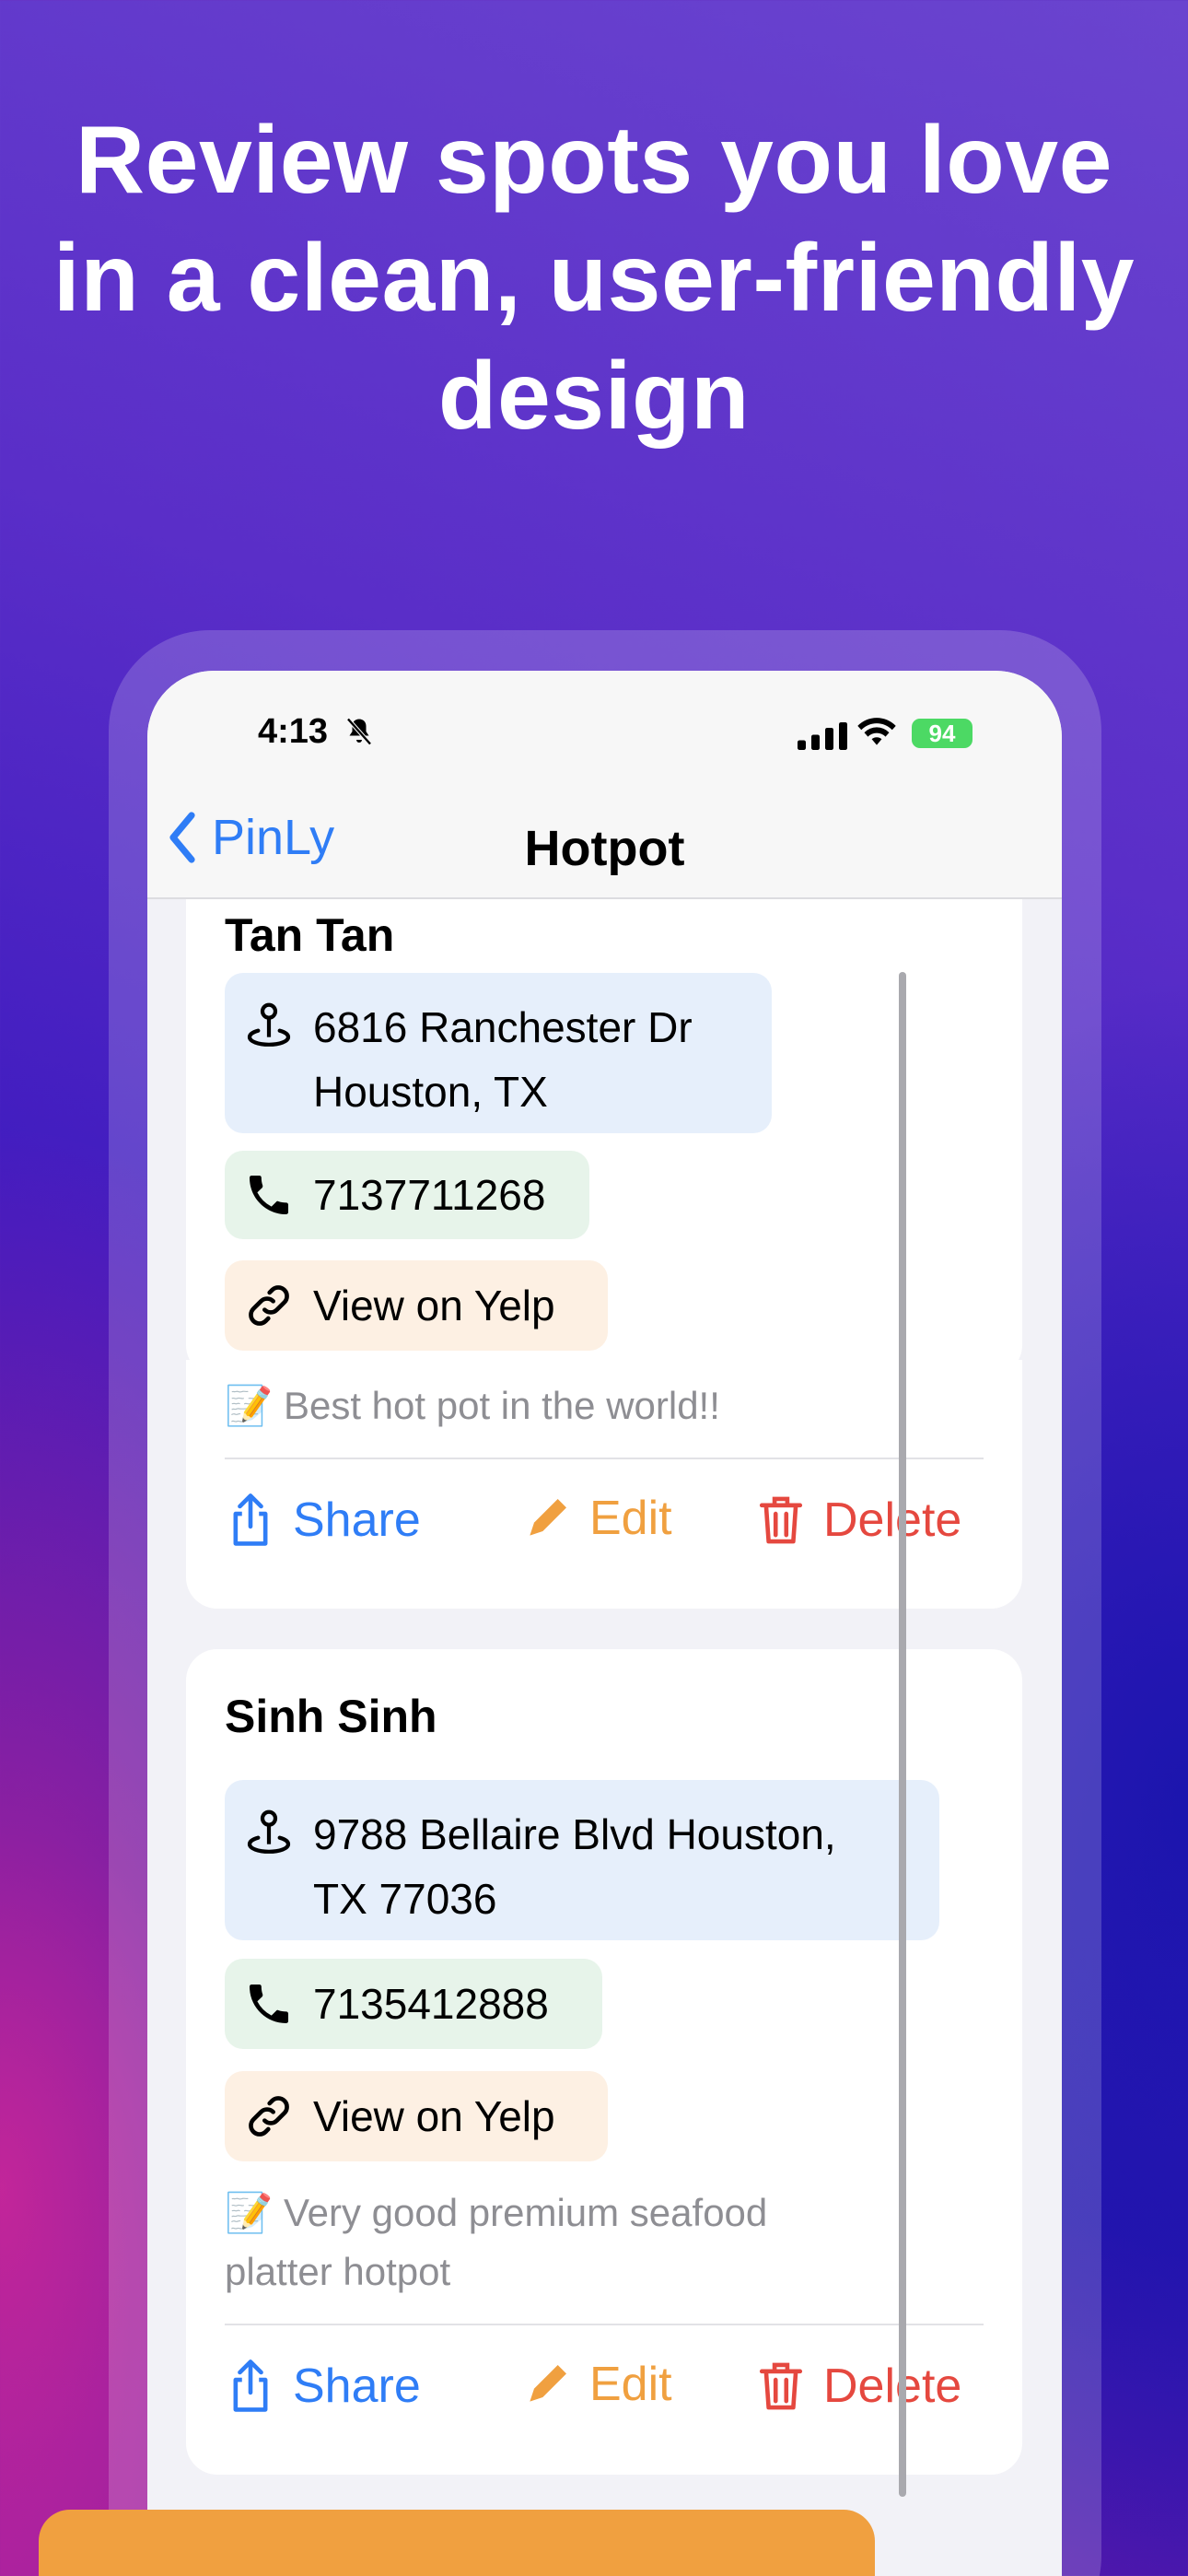  I want to click on address-line-1: 9788 Bellaire Blvd Houston,, so click(574, 1834).